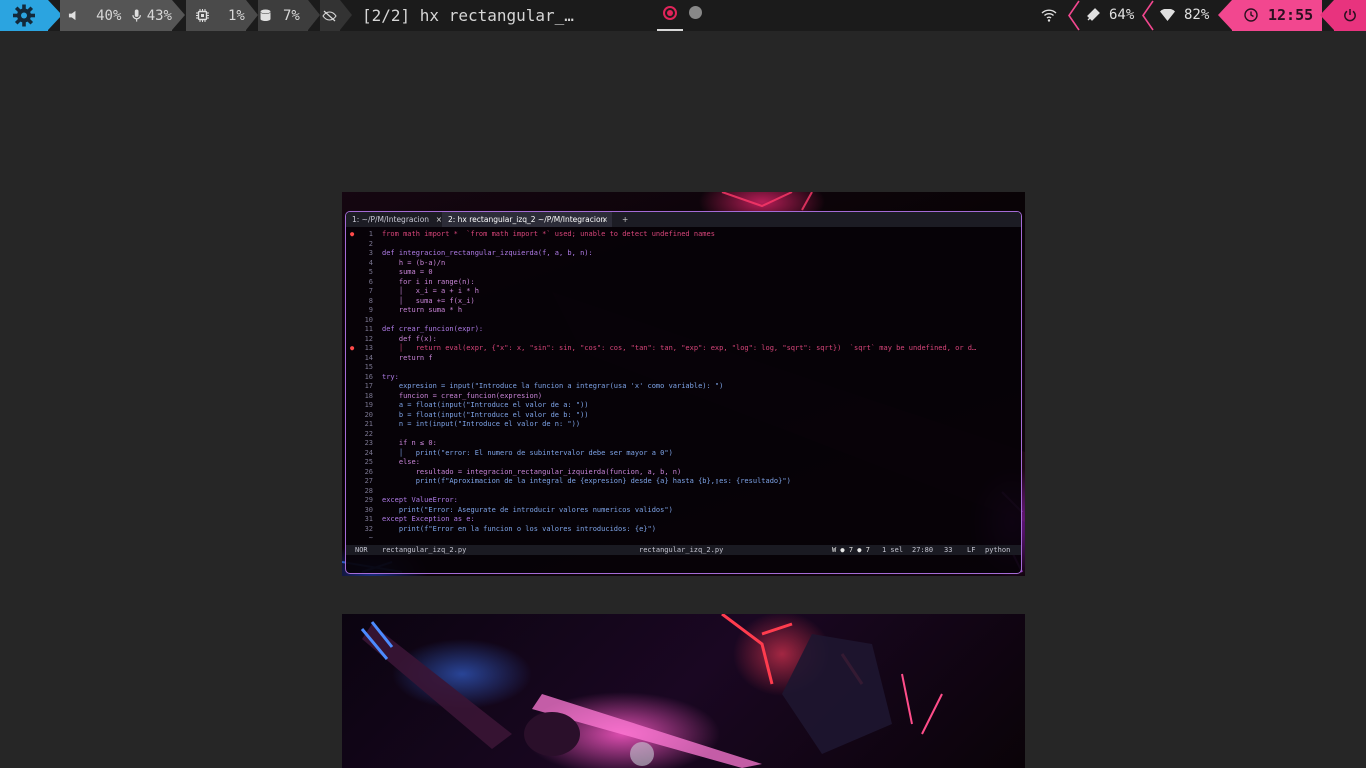 The width and height of the screenshot is (1366, 768). I want to click on file-name-center: rectangular_izq_2.py, so click(681, 550).